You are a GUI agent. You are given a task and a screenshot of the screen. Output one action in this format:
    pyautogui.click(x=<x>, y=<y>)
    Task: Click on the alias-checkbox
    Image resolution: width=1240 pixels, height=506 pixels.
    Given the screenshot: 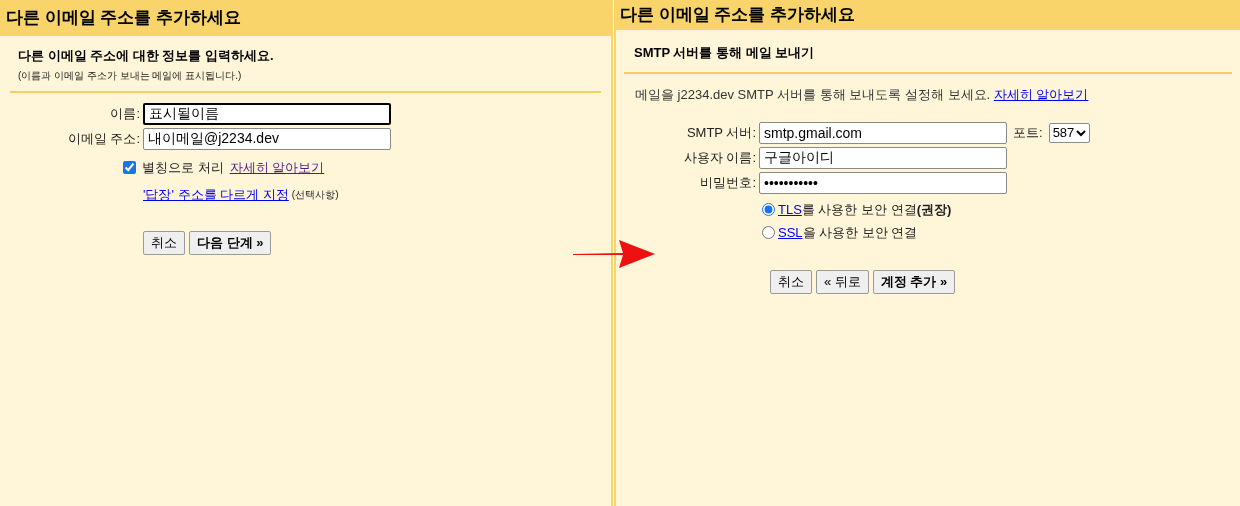 What is the action you would take?
    pyautogui.click(x=129, y=167)
    